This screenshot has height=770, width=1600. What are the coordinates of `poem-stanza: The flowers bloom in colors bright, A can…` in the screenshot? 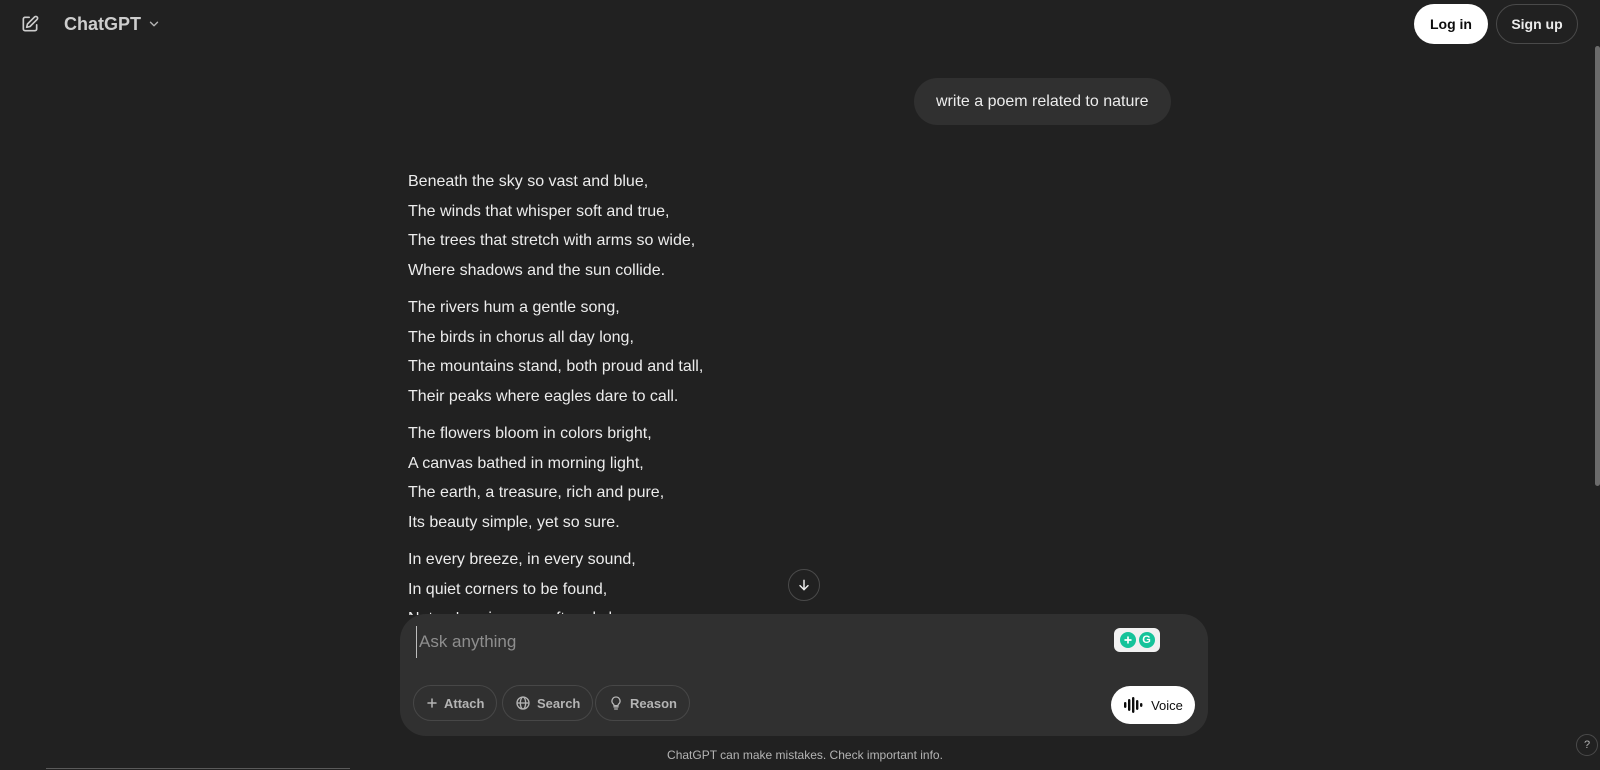 It's located at (688, 478).